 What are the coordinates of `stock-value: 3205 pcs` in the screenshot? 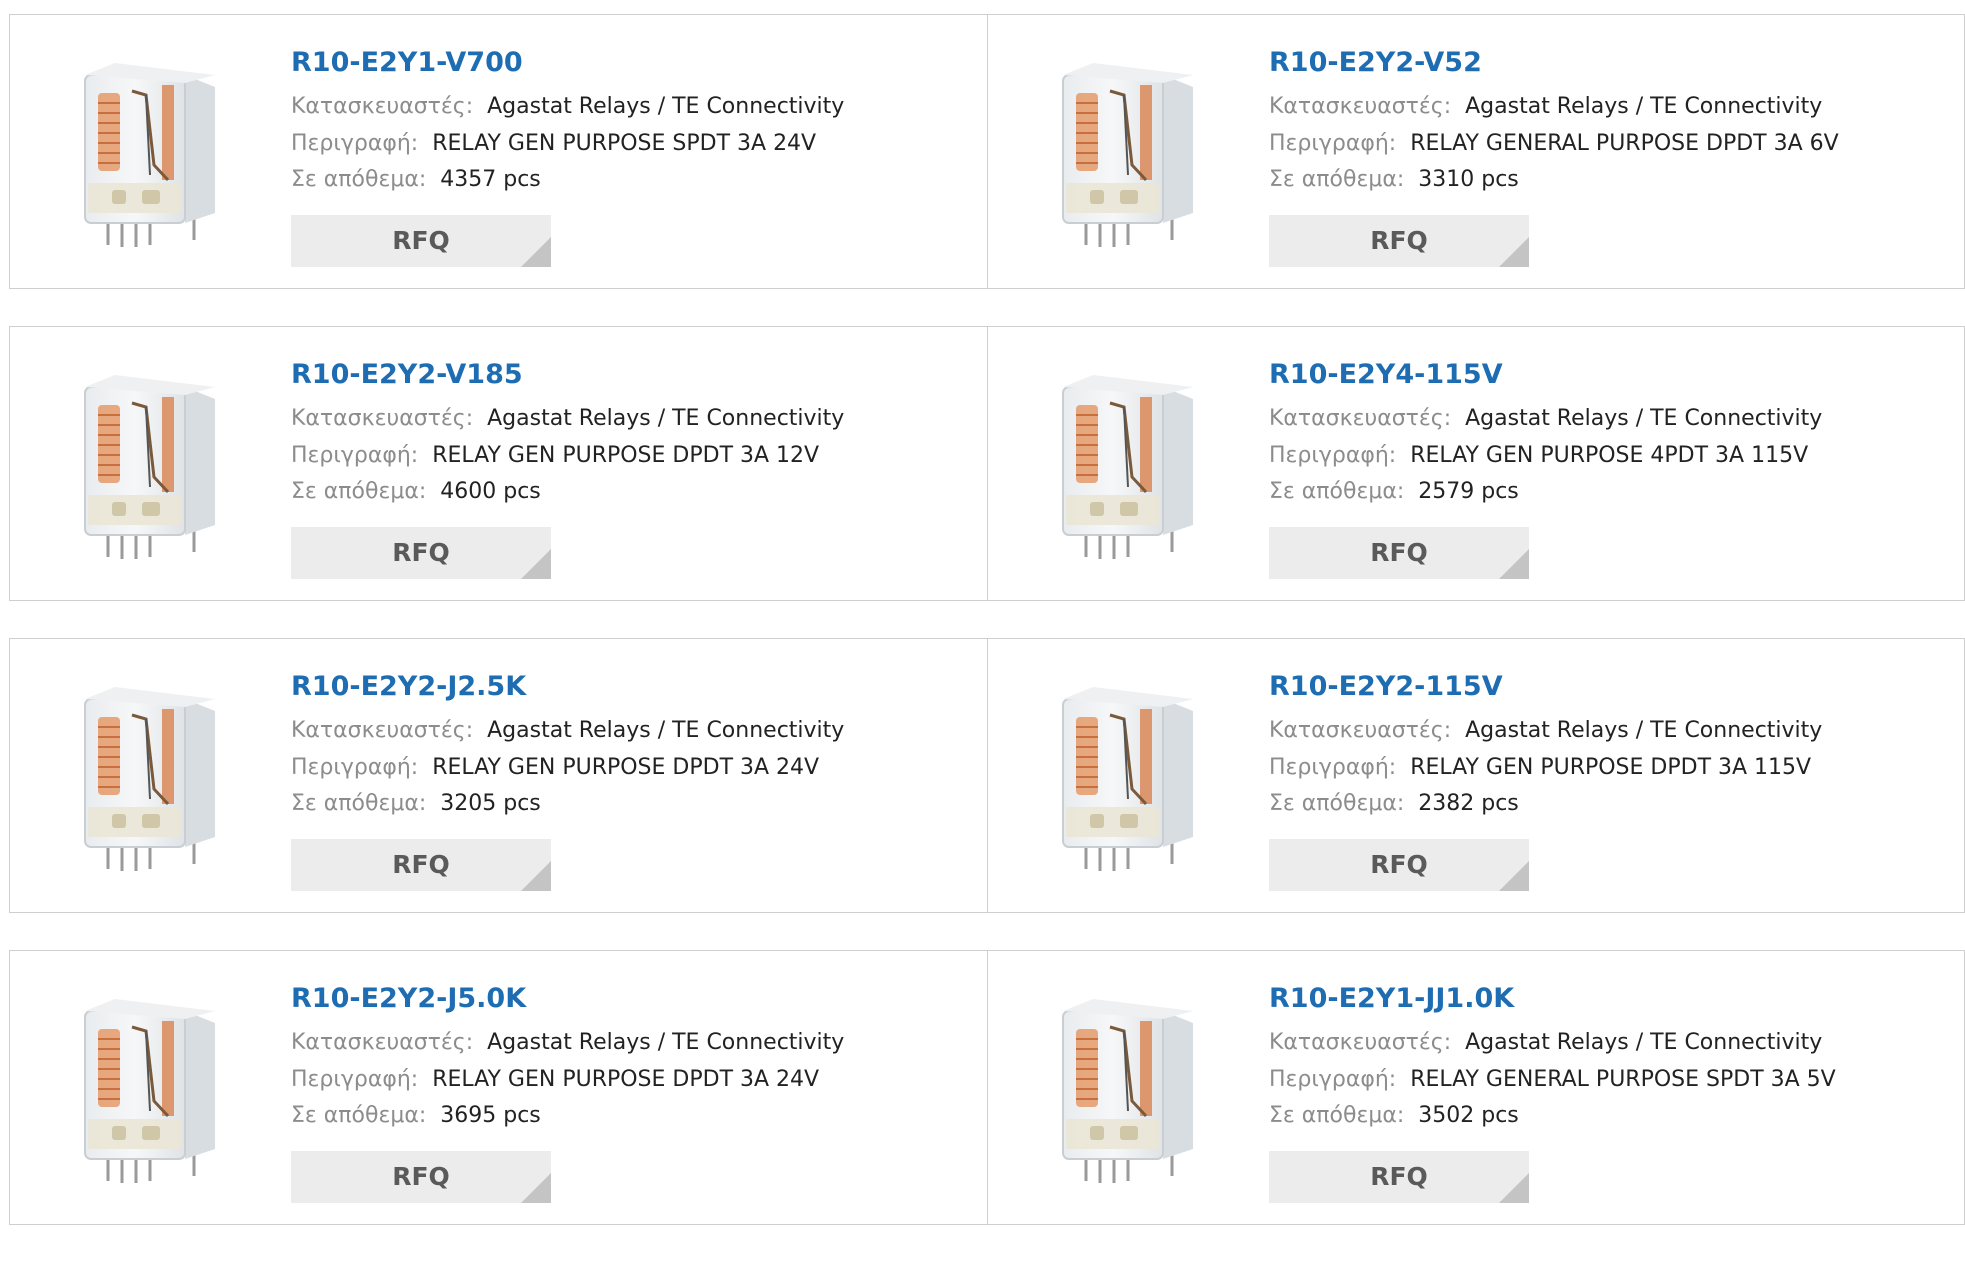 It's located at (490, 803).